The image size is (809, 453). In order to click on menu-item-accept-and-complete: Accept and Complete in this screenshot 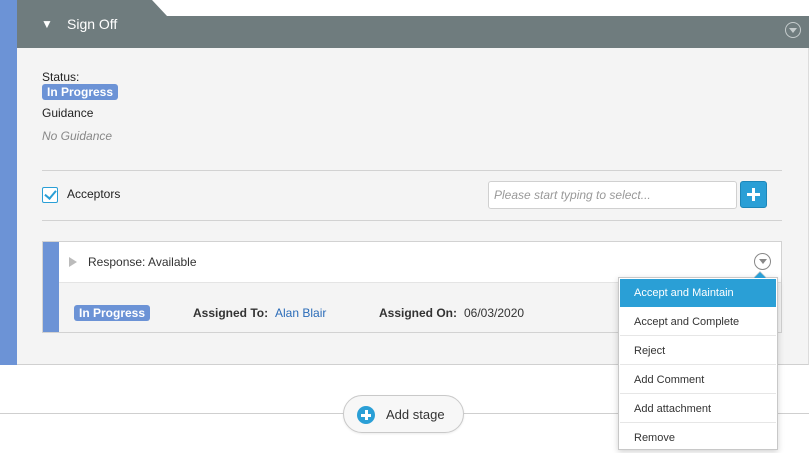, I will do `click(698, 322)`.